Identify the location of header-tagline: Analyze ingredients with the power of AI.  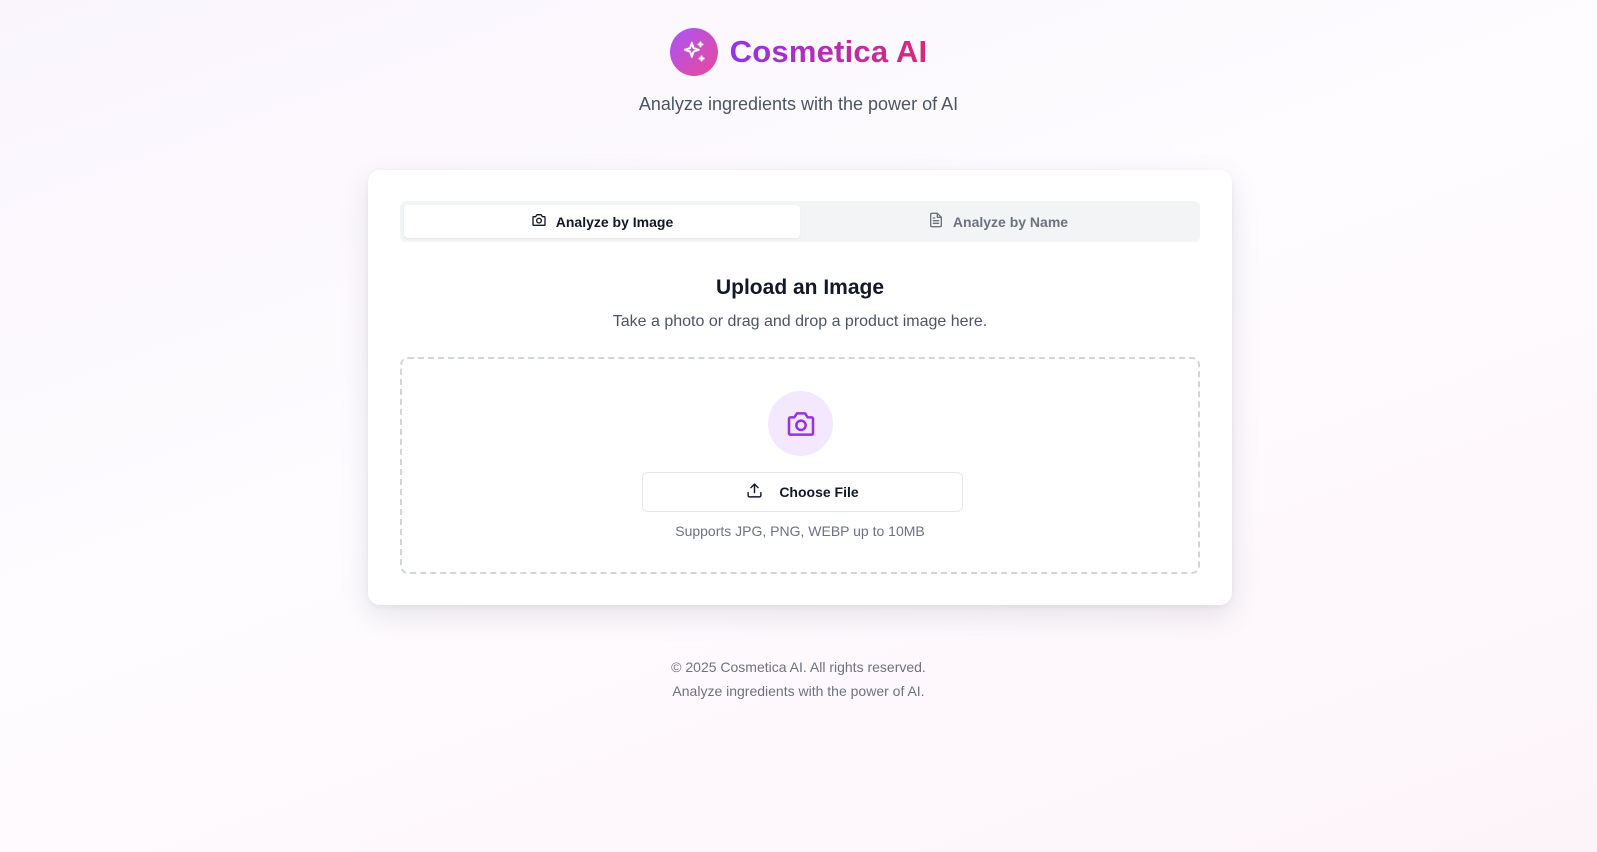
(798, 104).